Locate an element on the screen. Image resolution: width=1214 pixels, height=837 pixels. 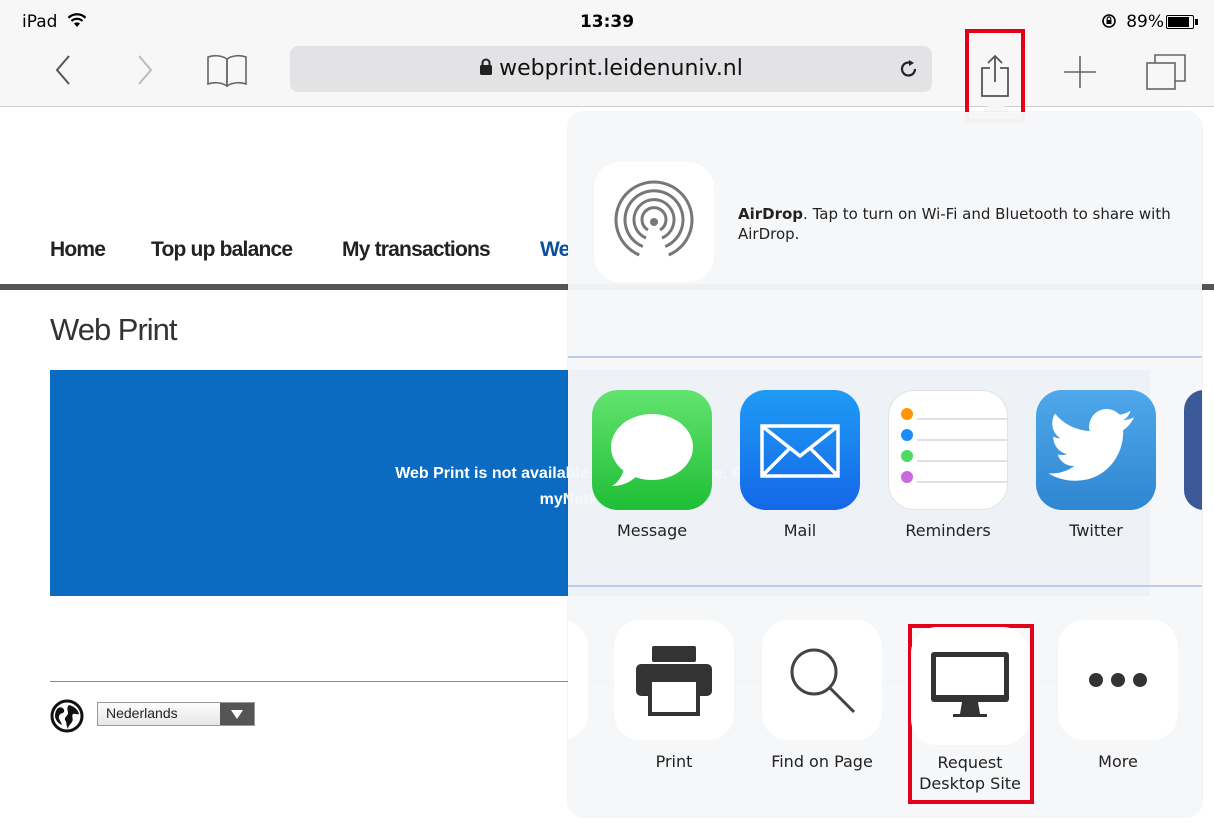
reload-button is located at coordinates (909, 69).